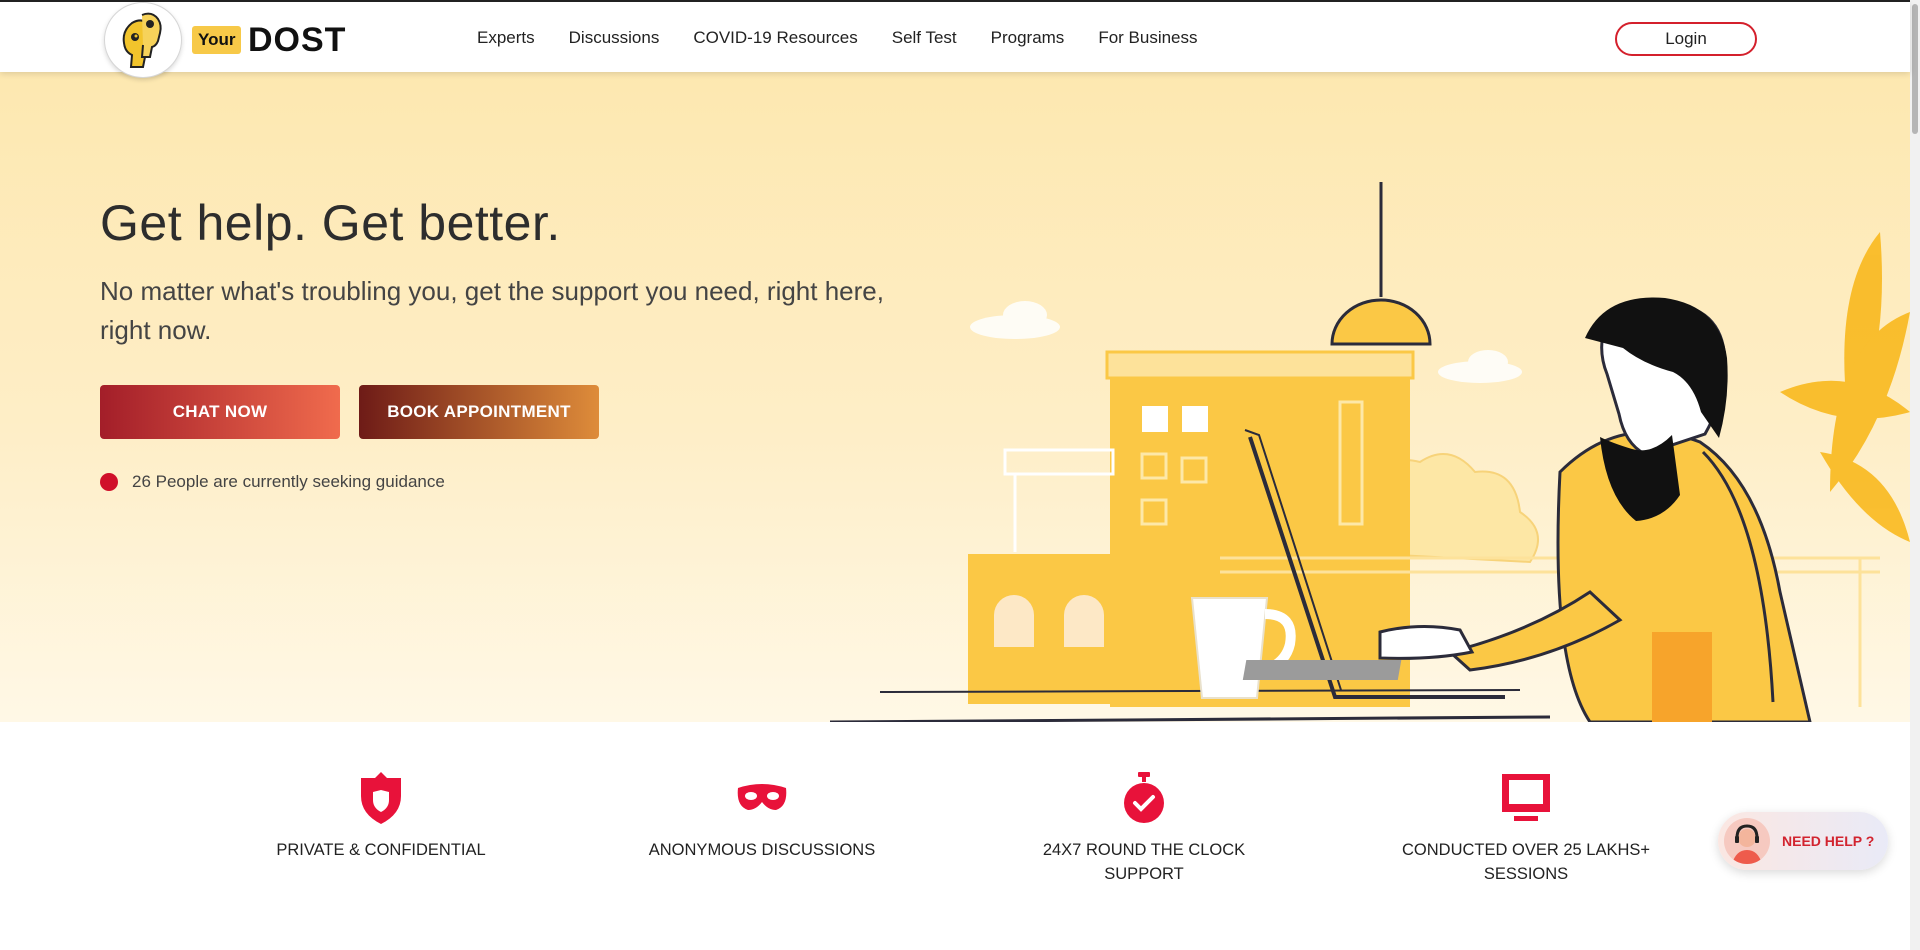 The image size is (1920, 950). Describe the element at coordinates (506, 38) in the screenshot. I see `nav-experts: Experts` at that location.